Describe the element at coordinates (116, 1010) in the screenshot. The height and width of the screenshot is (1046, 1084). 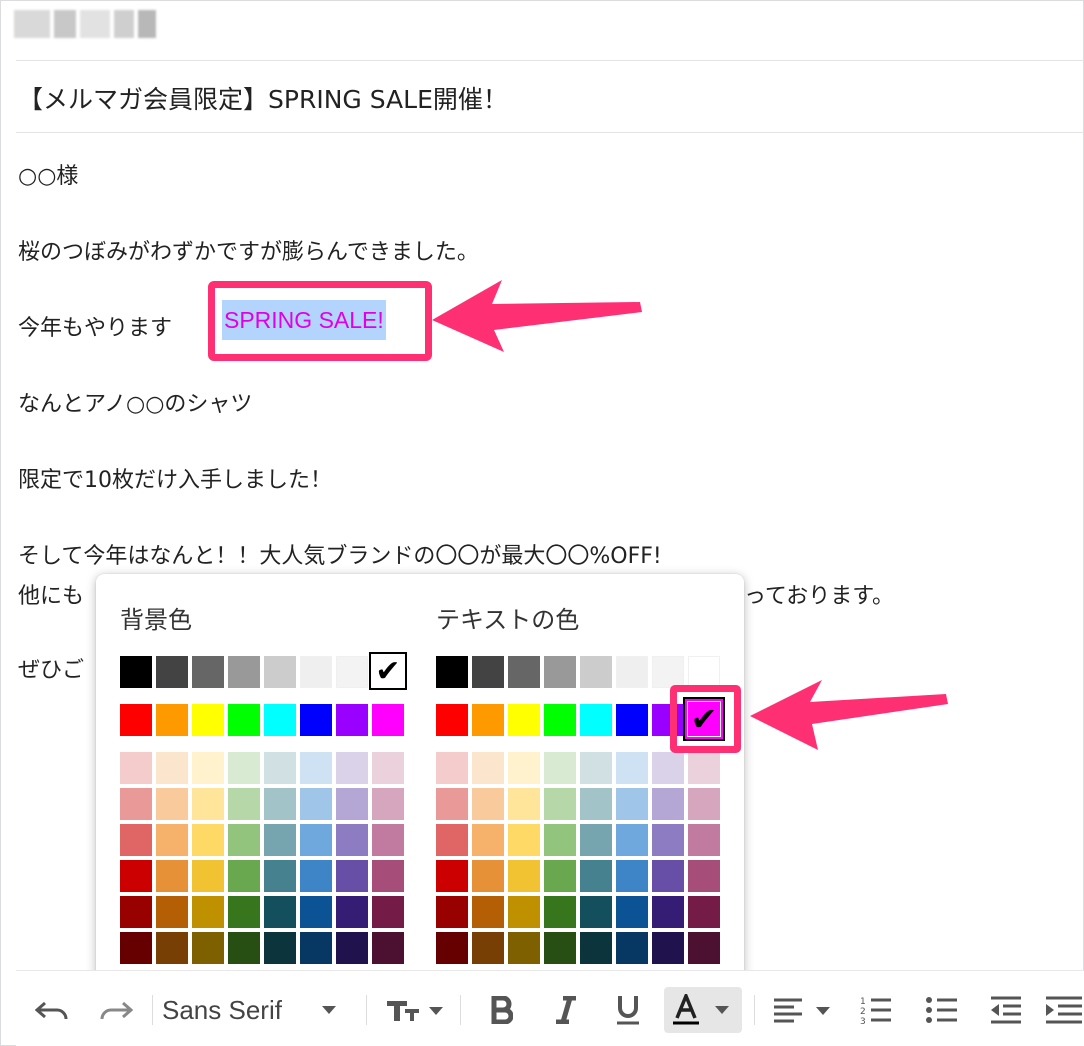
I see `redo-icon` at that location.